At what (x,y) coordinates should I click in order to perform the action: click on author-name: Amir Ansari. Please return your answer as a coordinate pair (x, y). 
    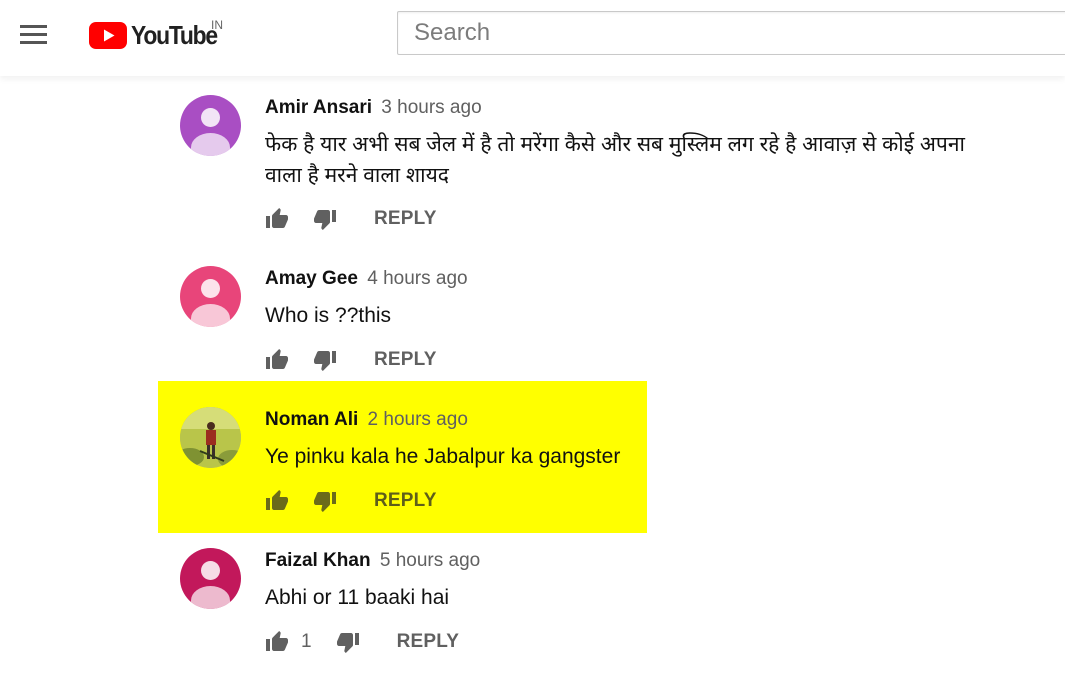
    Looking at the image, I should click on (318, 107).